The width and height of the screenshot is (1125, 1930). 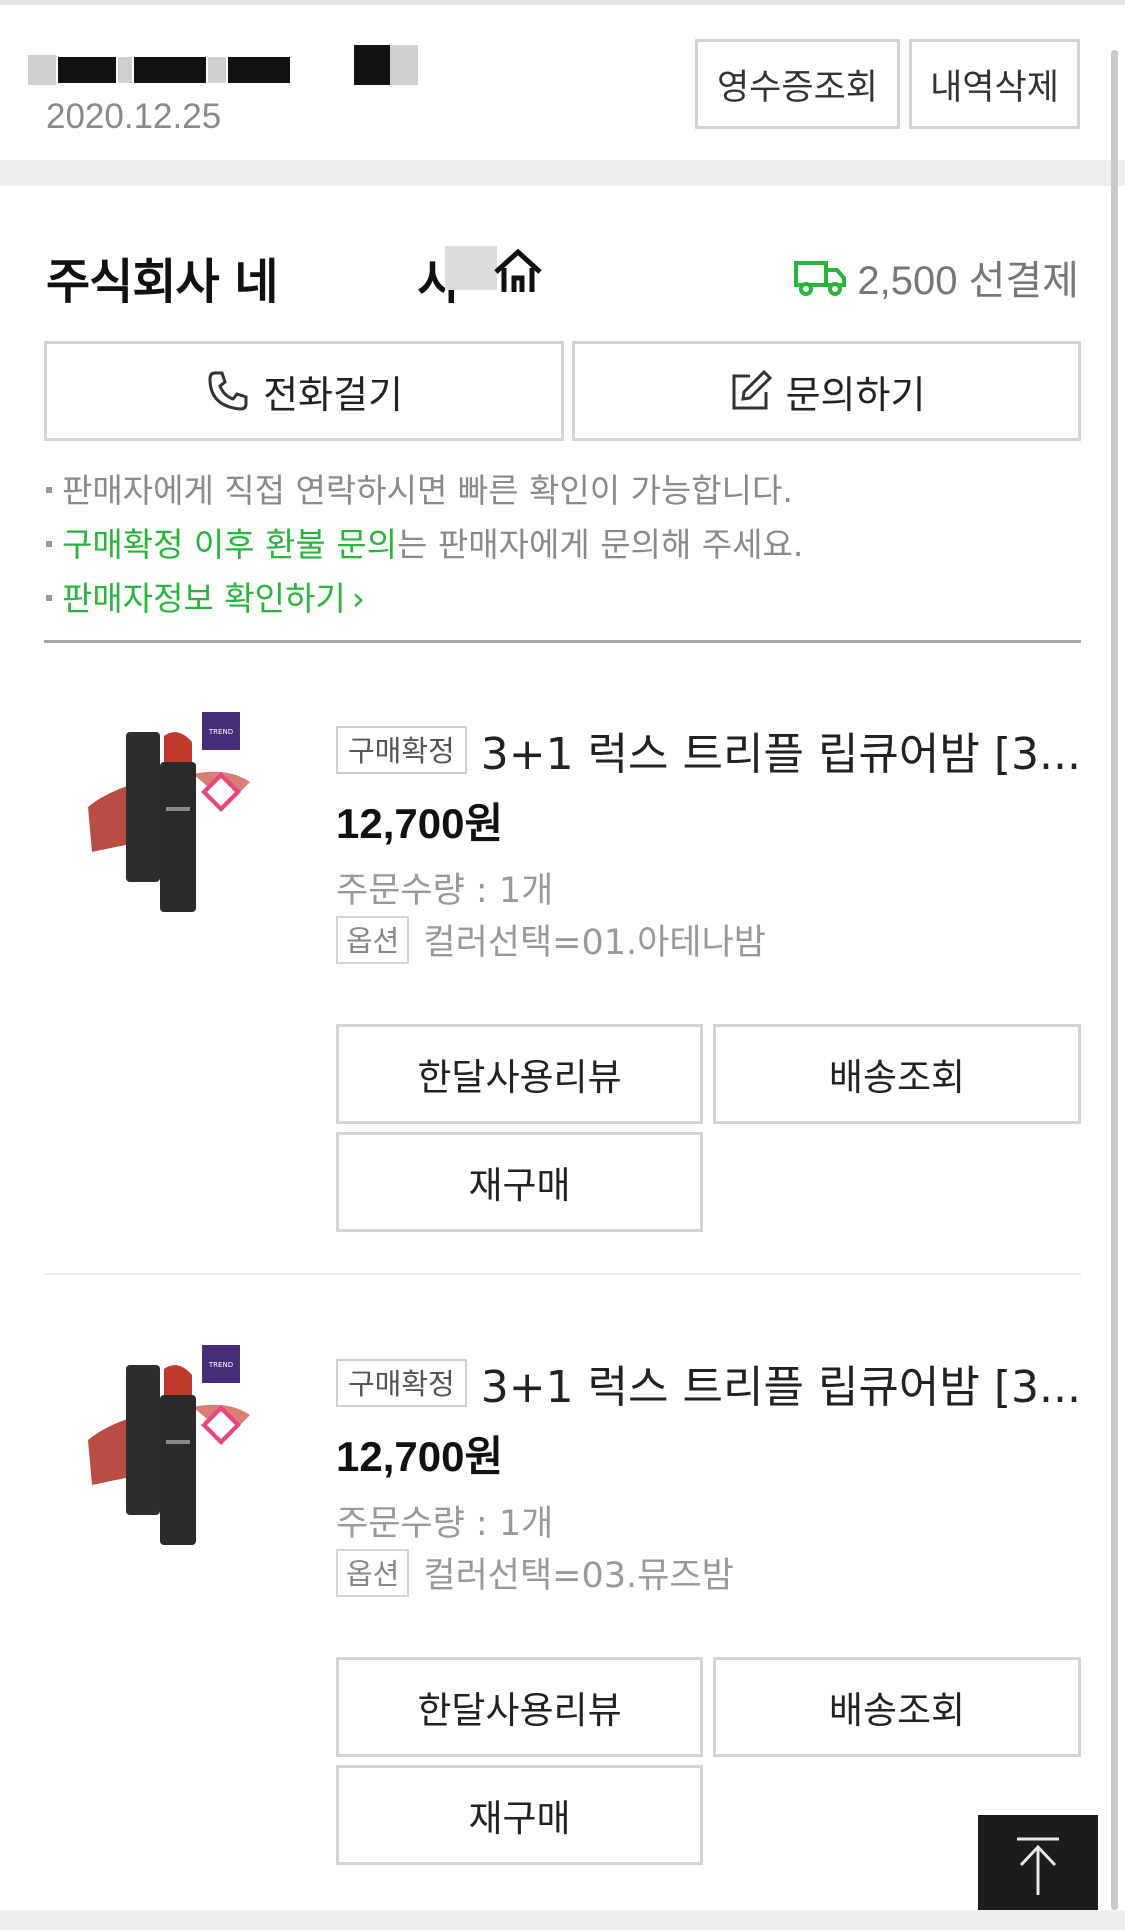 What do you see at coordinates (333, 394) in the screenshot?
I see `call-button-label: 전화걸기` at bounding box center [333, 394].